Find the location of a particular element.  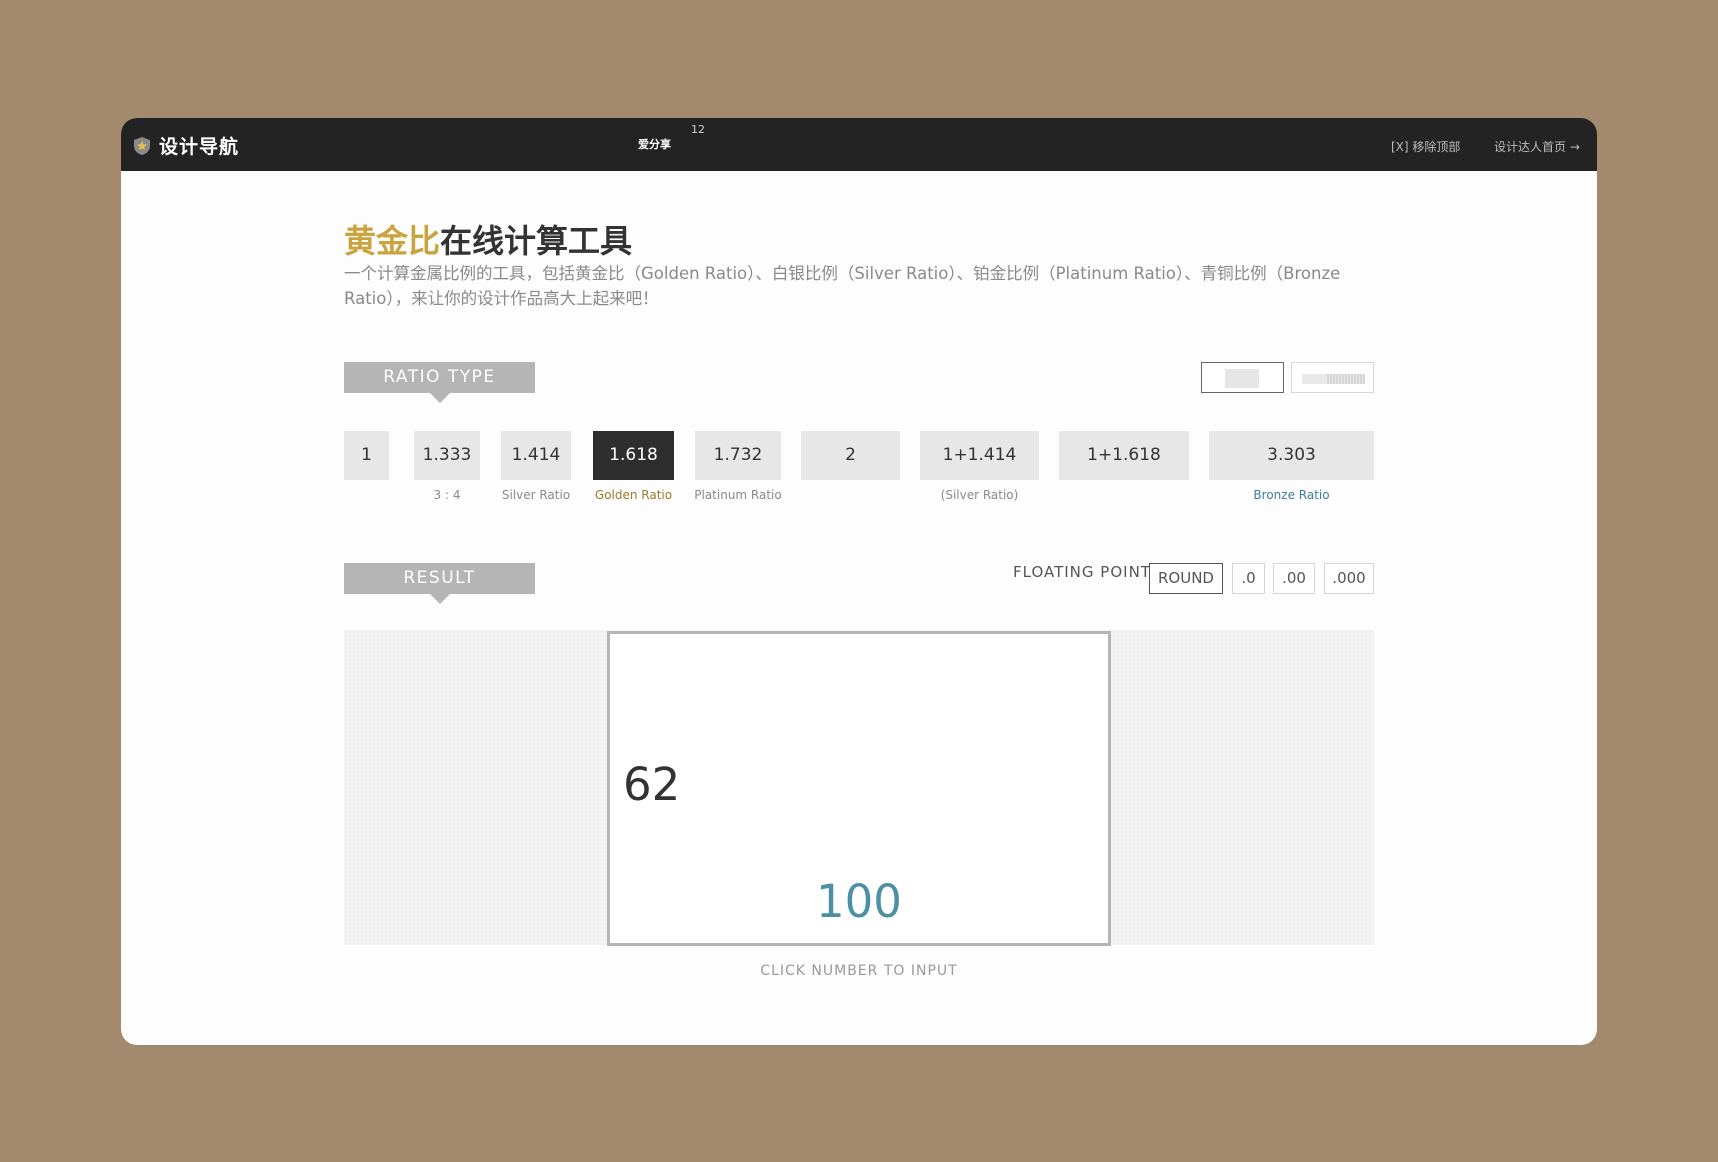

brand-name: 设计导航 is located at coordinates (199, 147).